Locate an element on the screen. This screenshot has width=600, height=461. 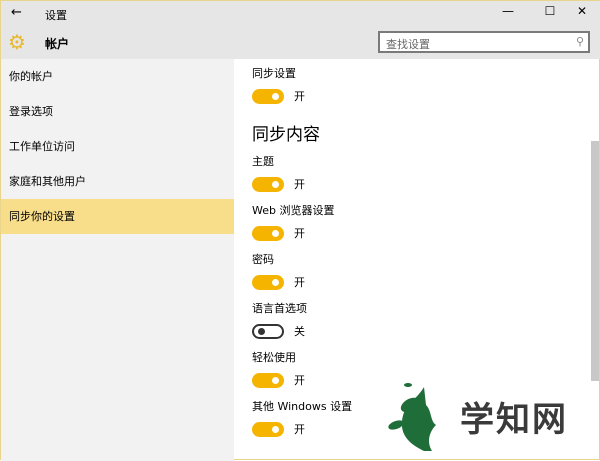
sync-settings-label: 同步设置 is located at coordinates (274, 73).